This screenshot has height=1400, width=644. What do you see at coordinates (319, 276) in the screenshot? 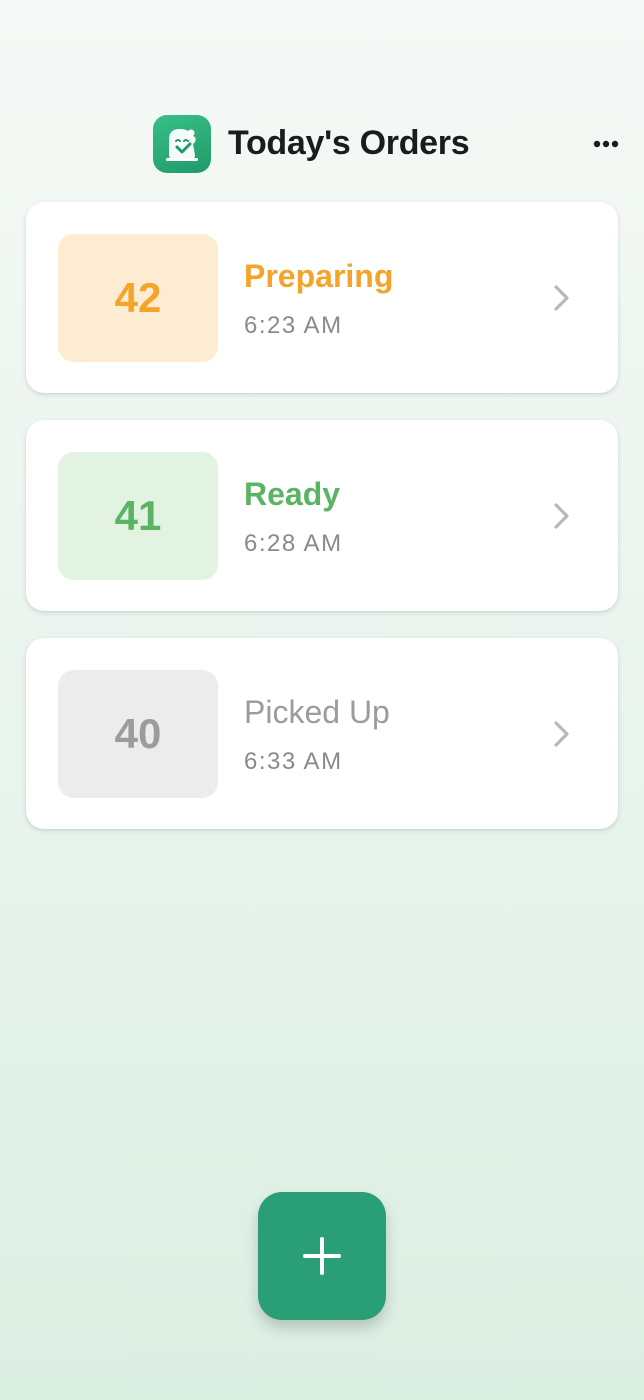
I see `order-status: Preparing` at bounding box center [319, 276].